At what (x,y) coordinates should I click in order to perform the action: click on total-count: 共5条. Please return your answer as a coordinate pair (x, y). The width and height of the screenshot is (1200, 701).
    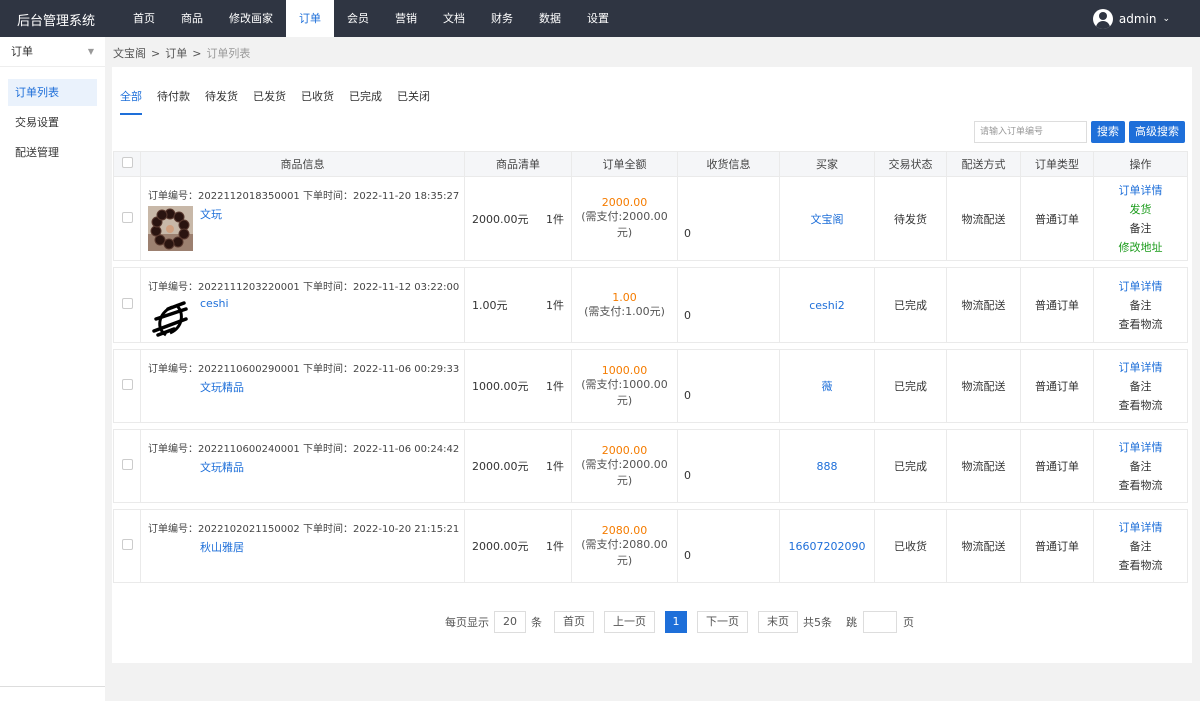
    Looking at the image, I should click on (817, 622).